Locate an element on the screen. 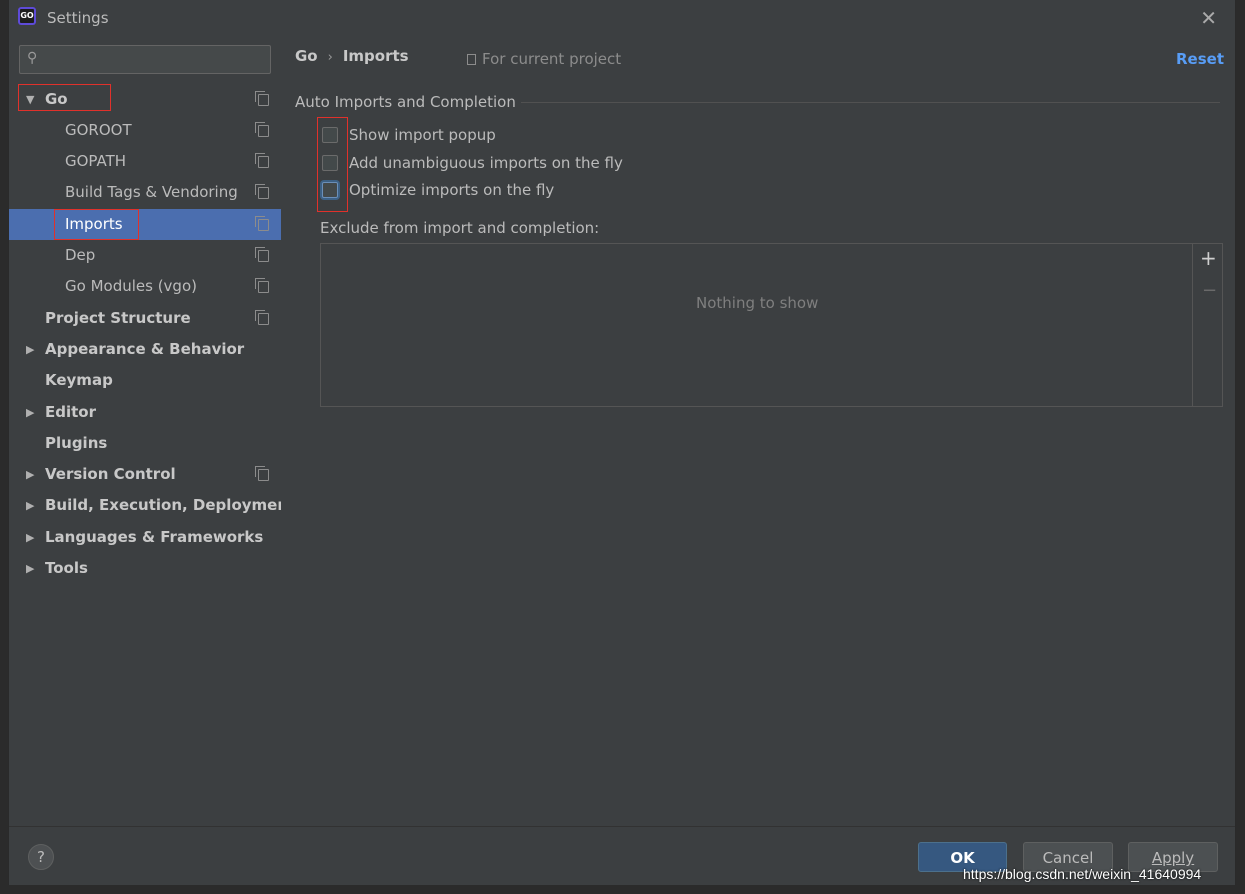 This screenshot has height=894, width=1245. section-title: Auto Imports and Completion is located at coordinates (405, 102).